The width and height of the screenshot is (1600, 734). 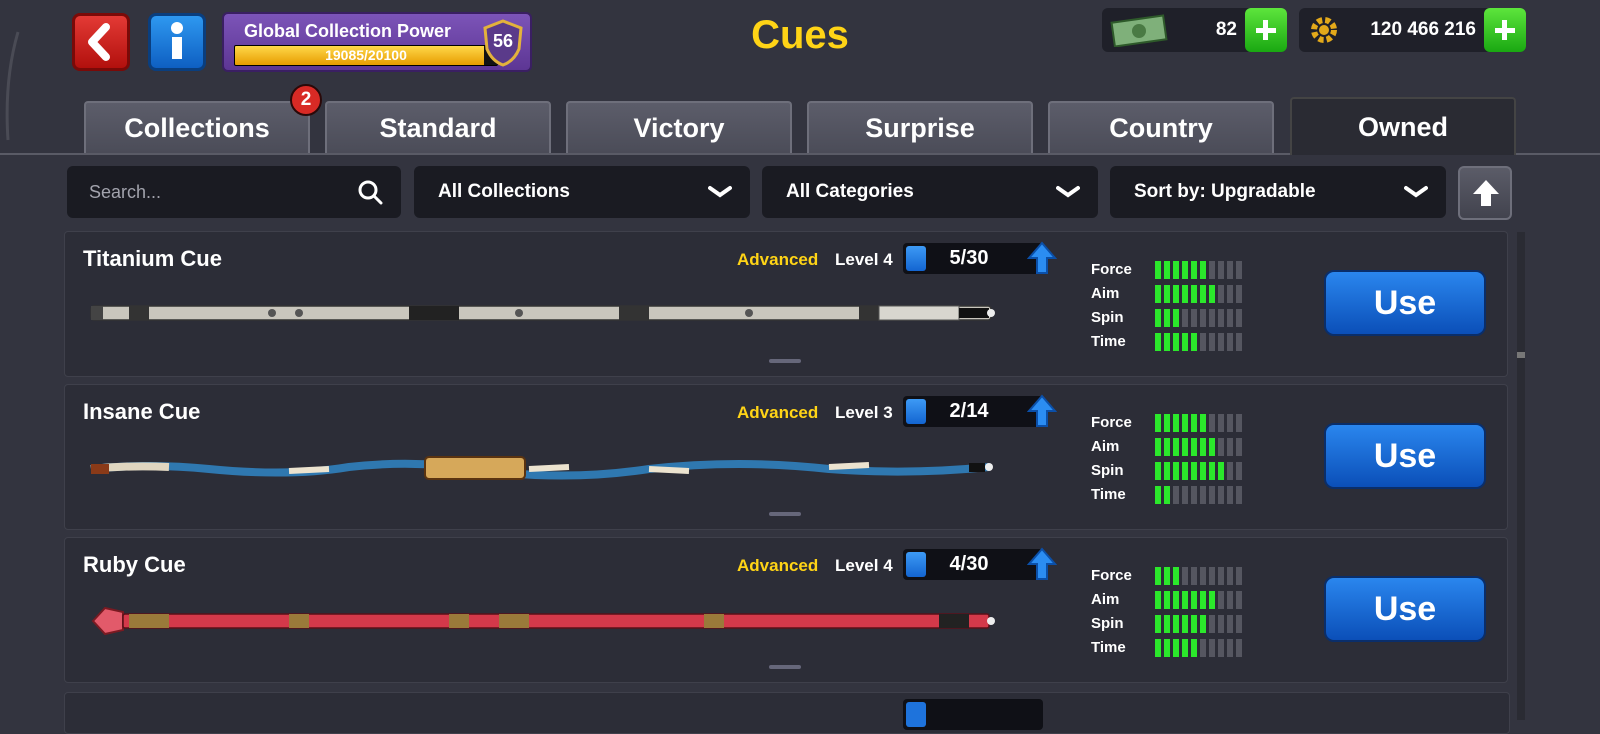 I want to click on stat-spin: Spin, so click(x=1201, y=624).